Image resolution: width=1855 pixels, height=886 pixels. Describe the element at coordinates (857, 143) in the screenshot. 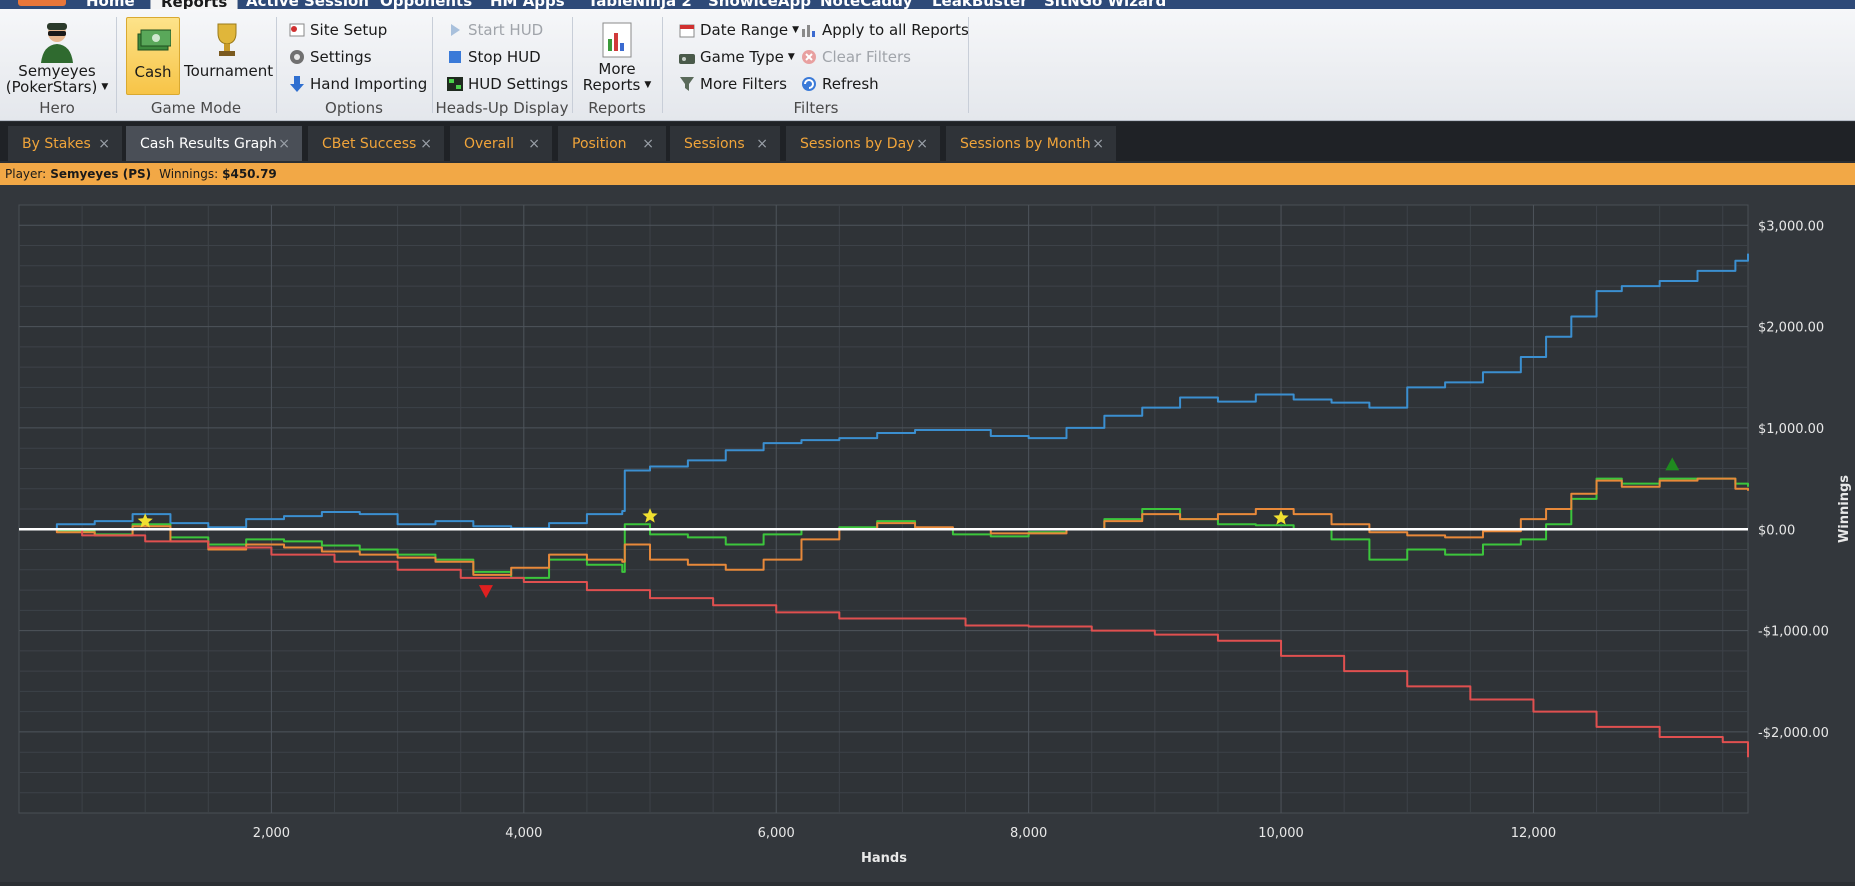

I see `tab-label: Sessions by Day` at that location.